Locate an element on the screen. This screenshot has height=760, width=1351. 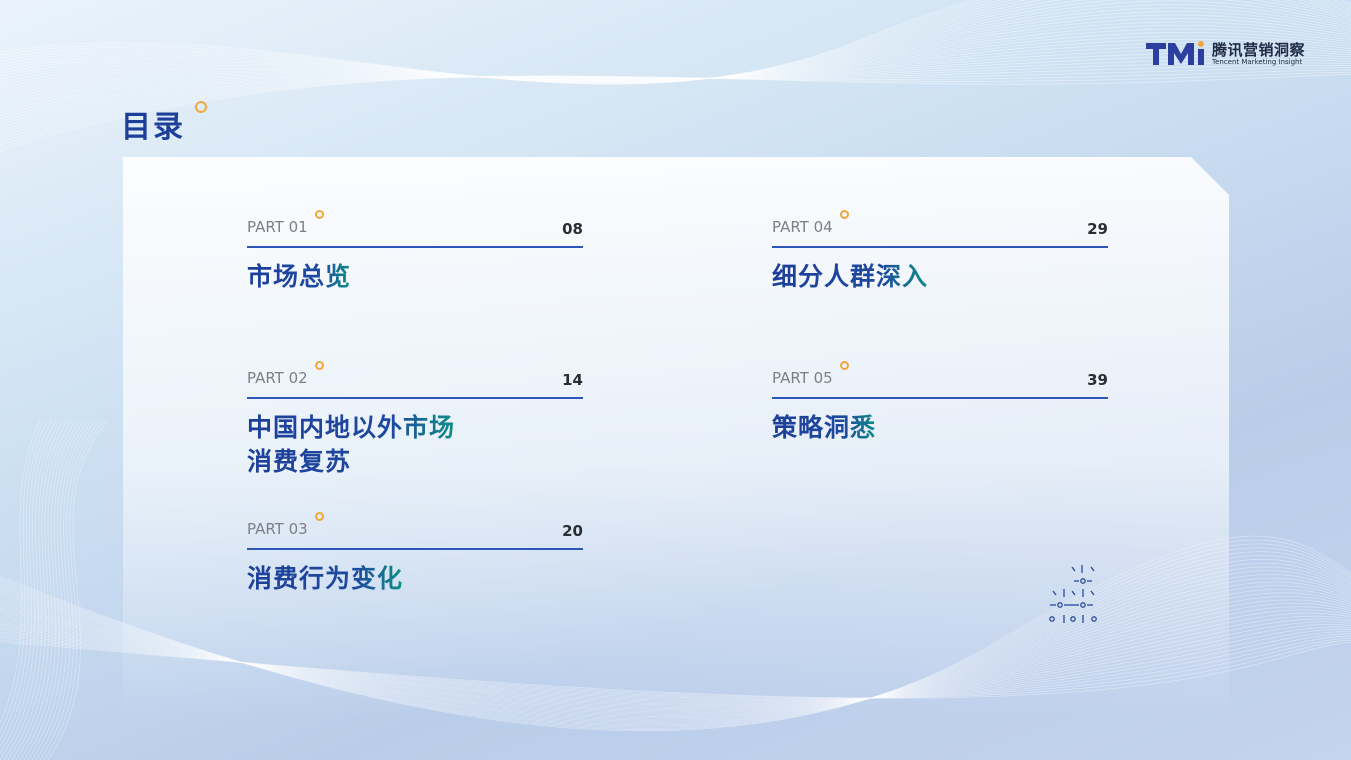
page-number: 08 is located at coordinates (572, 229).